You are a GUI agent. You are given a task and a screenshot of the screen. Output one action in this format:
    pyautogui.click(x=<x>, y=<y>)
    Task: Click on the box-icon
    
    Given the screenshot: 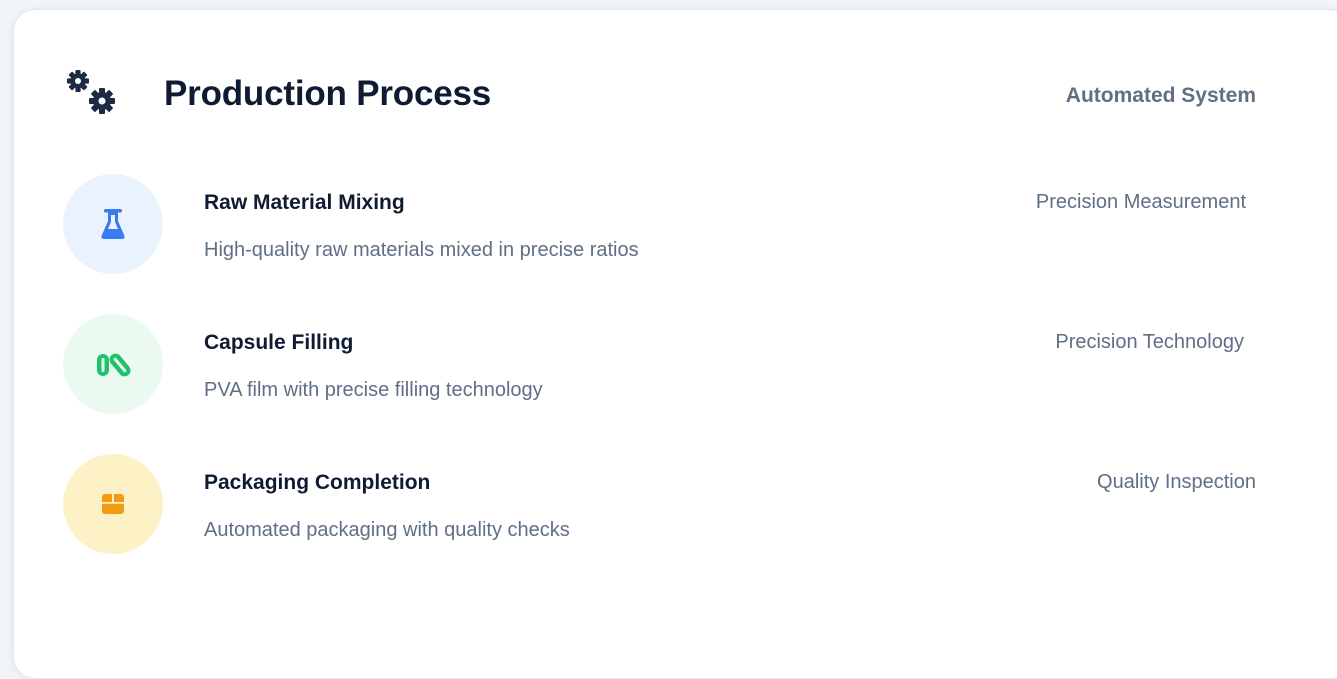 What is the action you would take?
    pyautogui.click(x=113, y=504)
    